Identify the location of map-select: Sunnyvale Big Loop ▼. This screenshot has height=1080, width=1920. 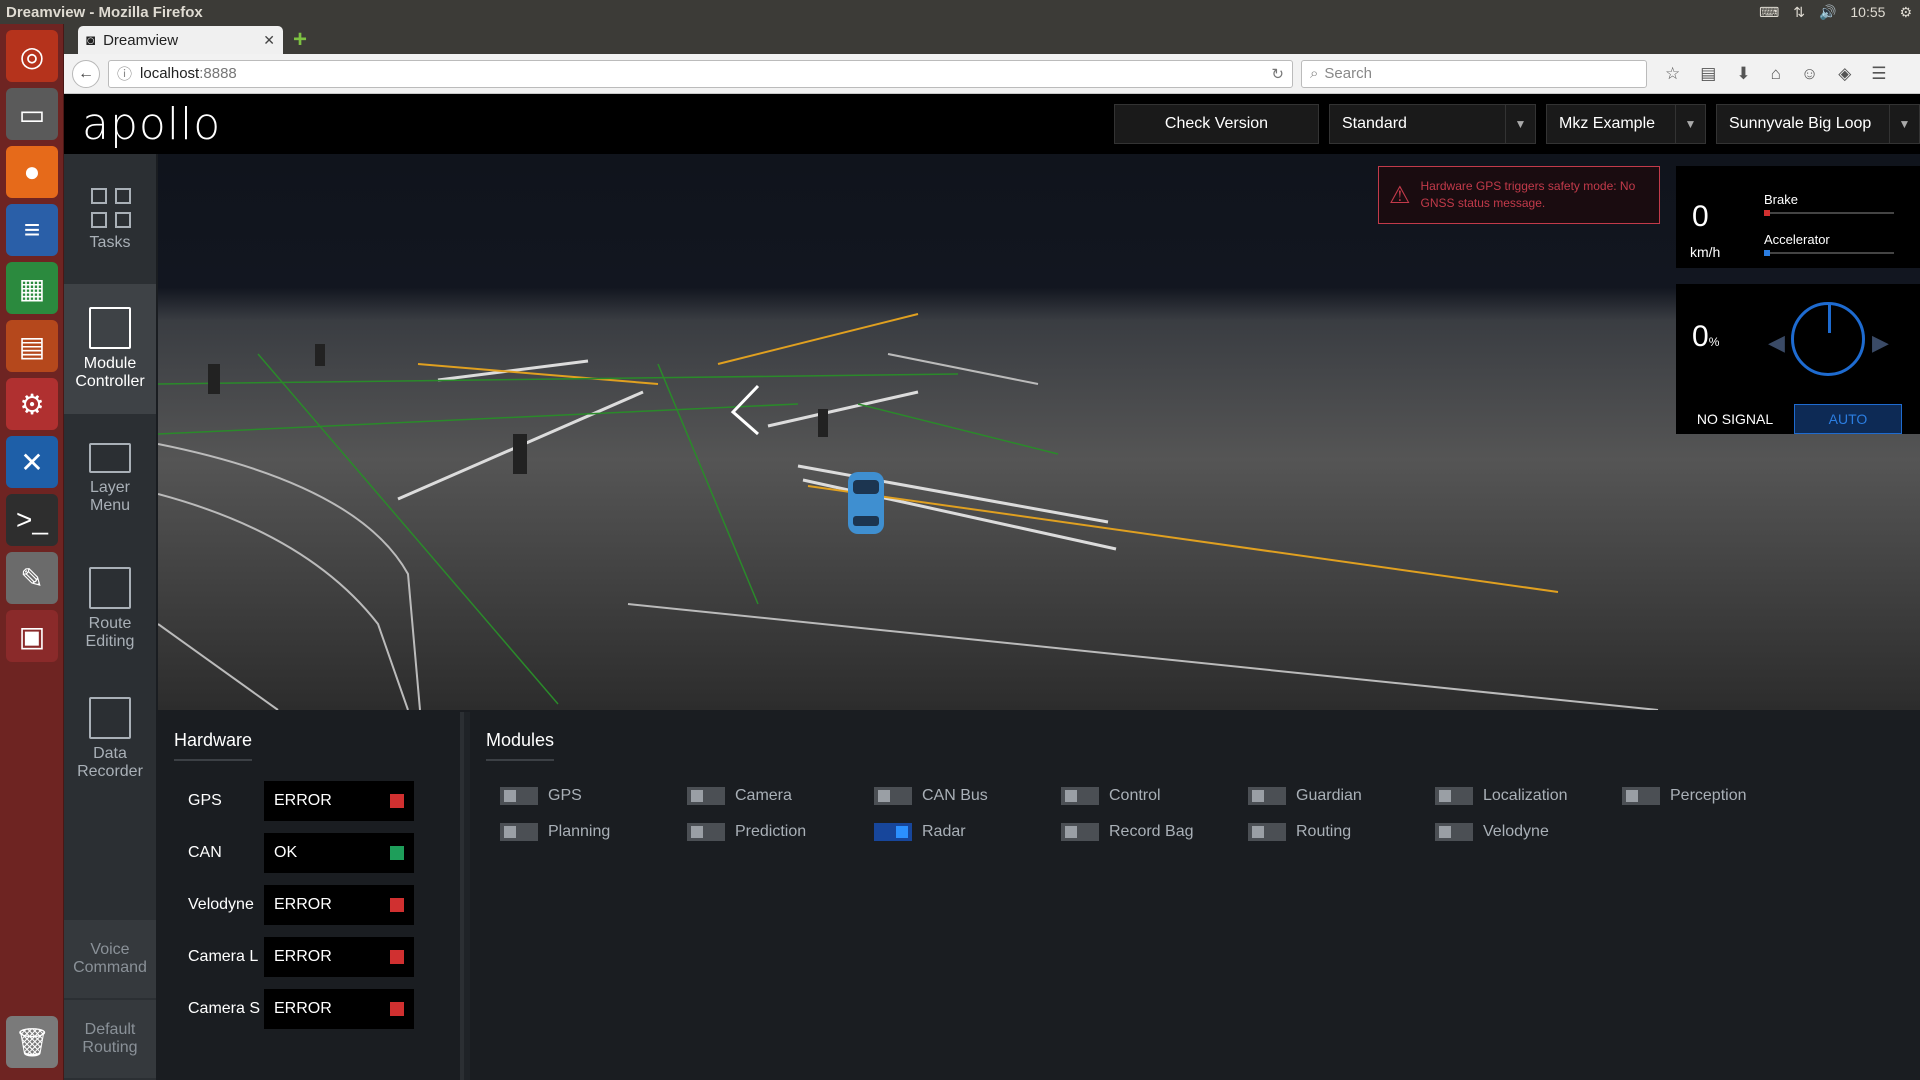
(1818, 124).